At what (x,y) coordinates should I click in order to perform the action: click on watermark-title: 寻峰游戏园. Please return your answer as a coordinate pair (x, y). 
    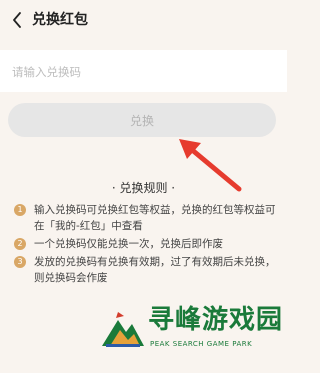
    Looking at the image, I should click on (216, 320).